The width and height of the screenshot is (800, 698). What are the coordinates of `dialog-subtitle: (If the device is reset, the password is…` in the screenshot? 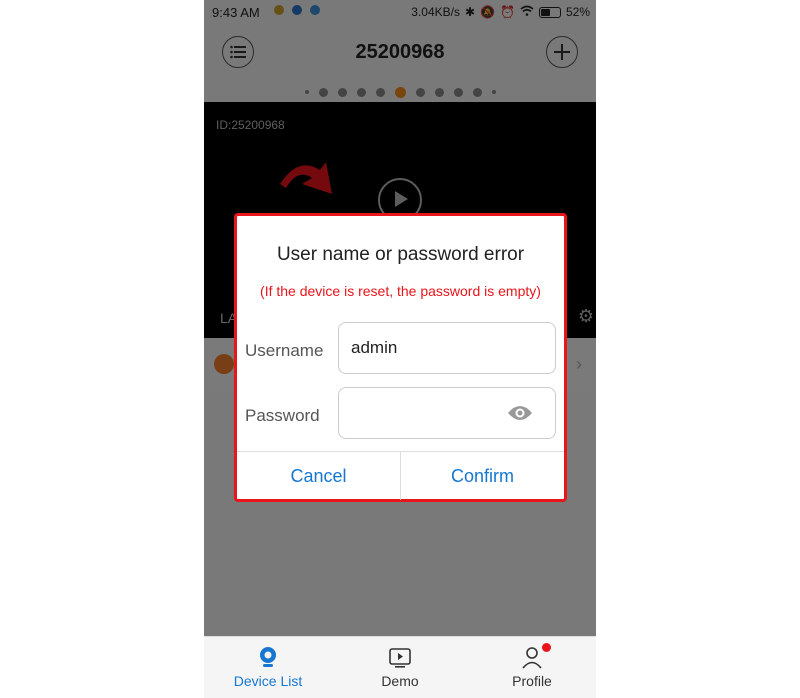 It's located at (400, 291).